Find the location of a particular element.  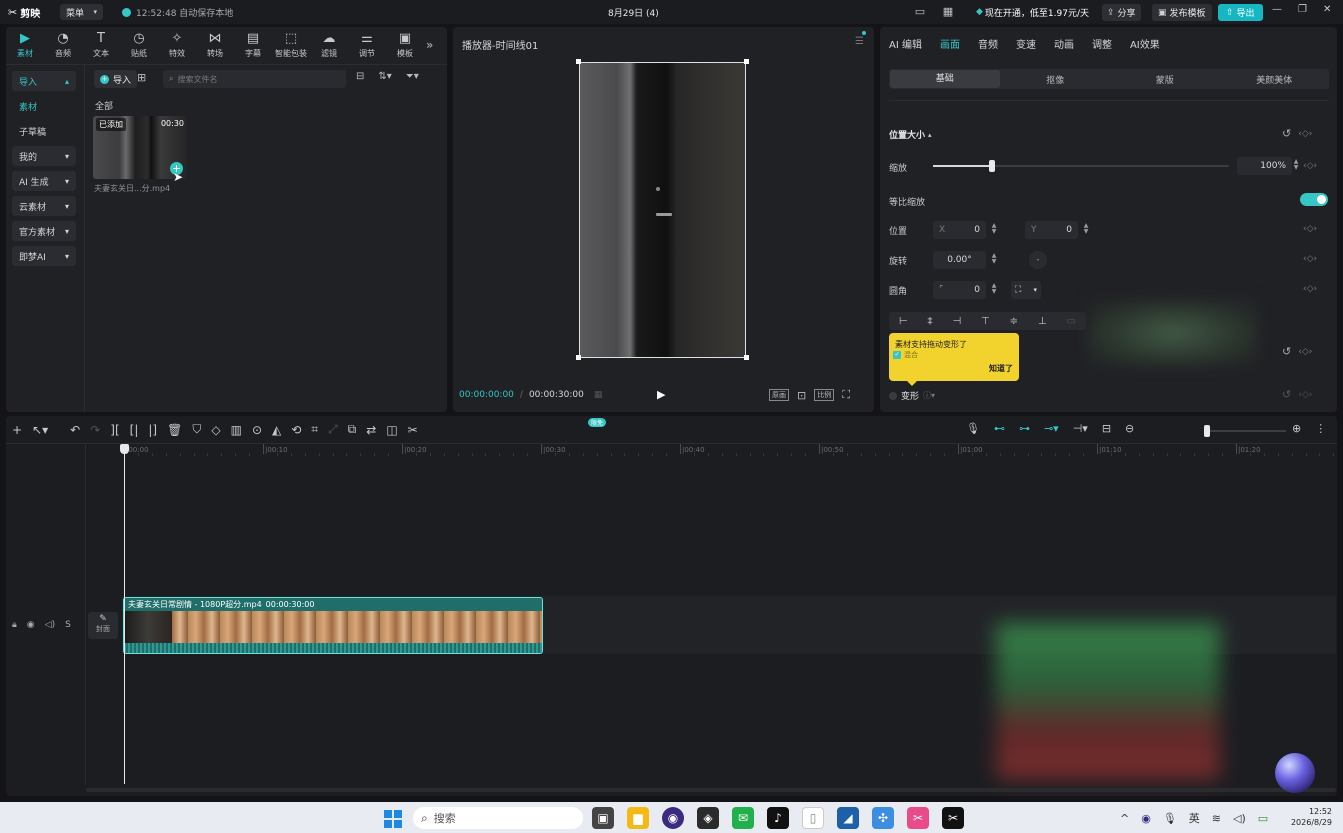

solo-button: S is located at coordinates (68, 625).